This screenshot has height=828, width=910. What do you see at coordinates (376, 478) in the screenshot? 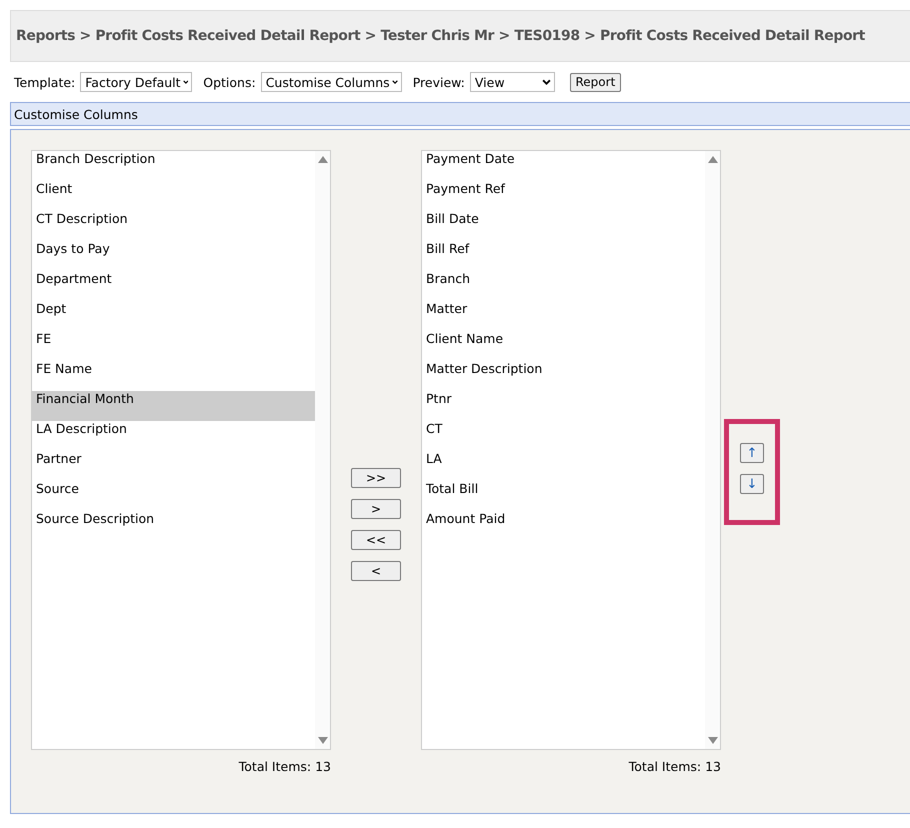
I see `move-button: >>` at bounding box center [376, 478].